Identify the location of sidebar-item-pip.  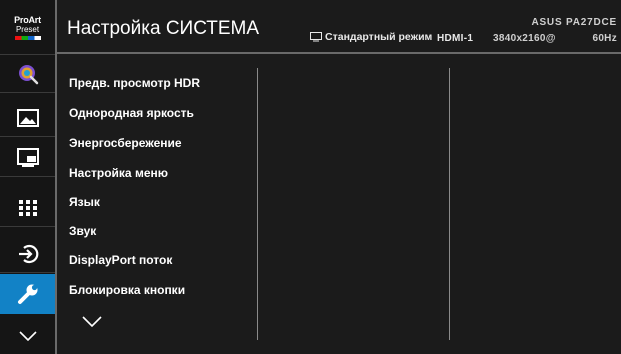
(27, 158).